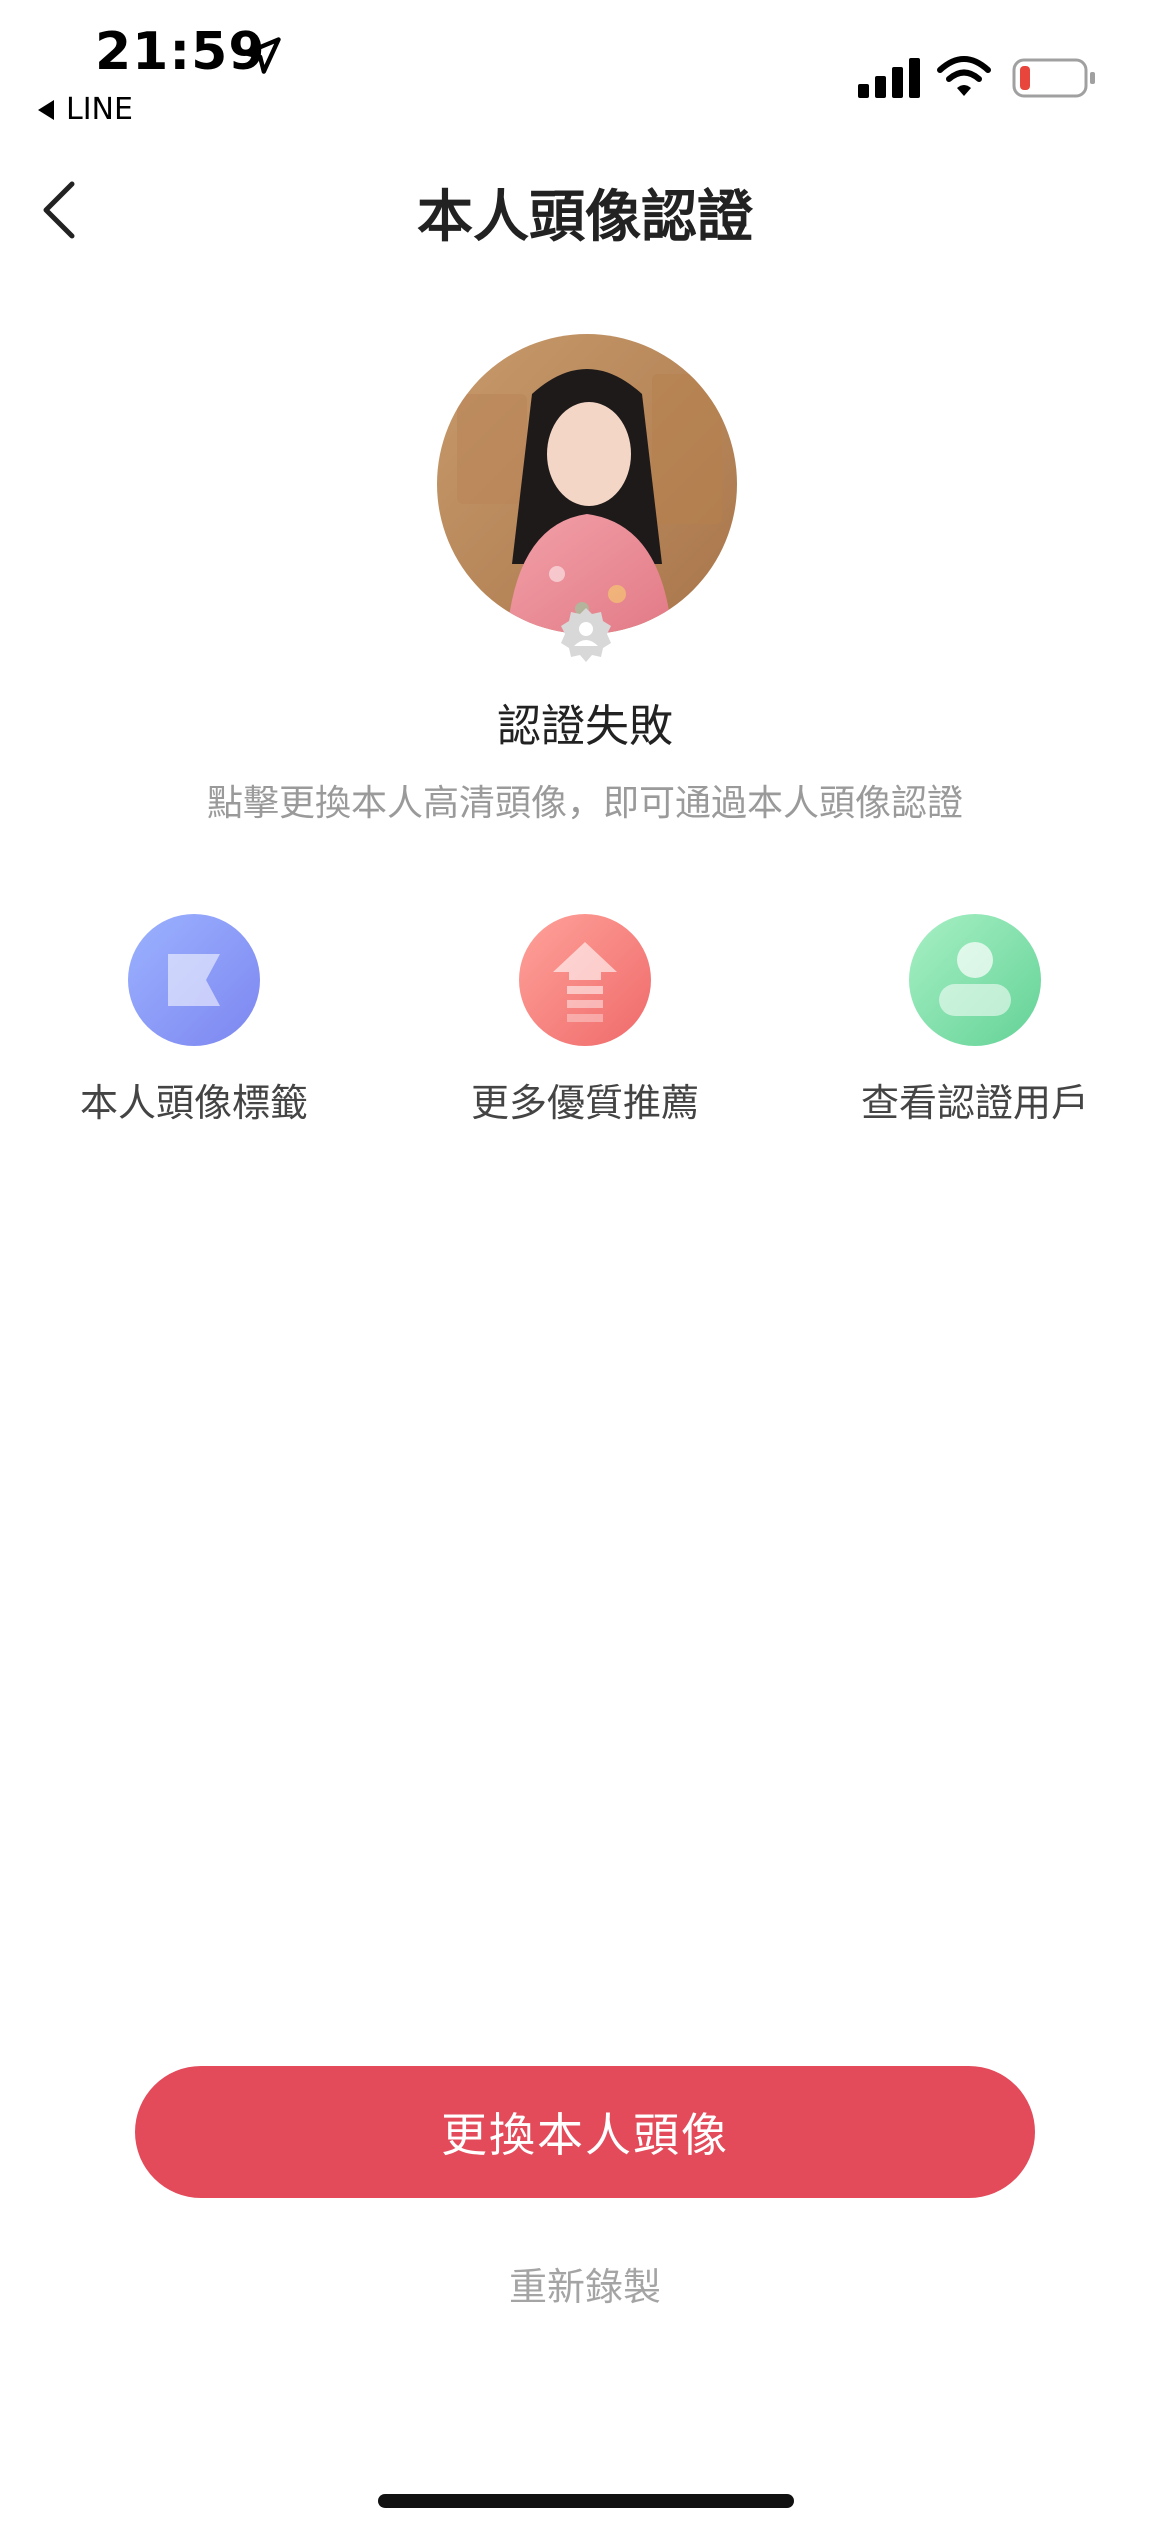 Image resolution: width=1170 pixels, height=2532 pixels. I want to click on person-badge-icon, so click(586, 635).